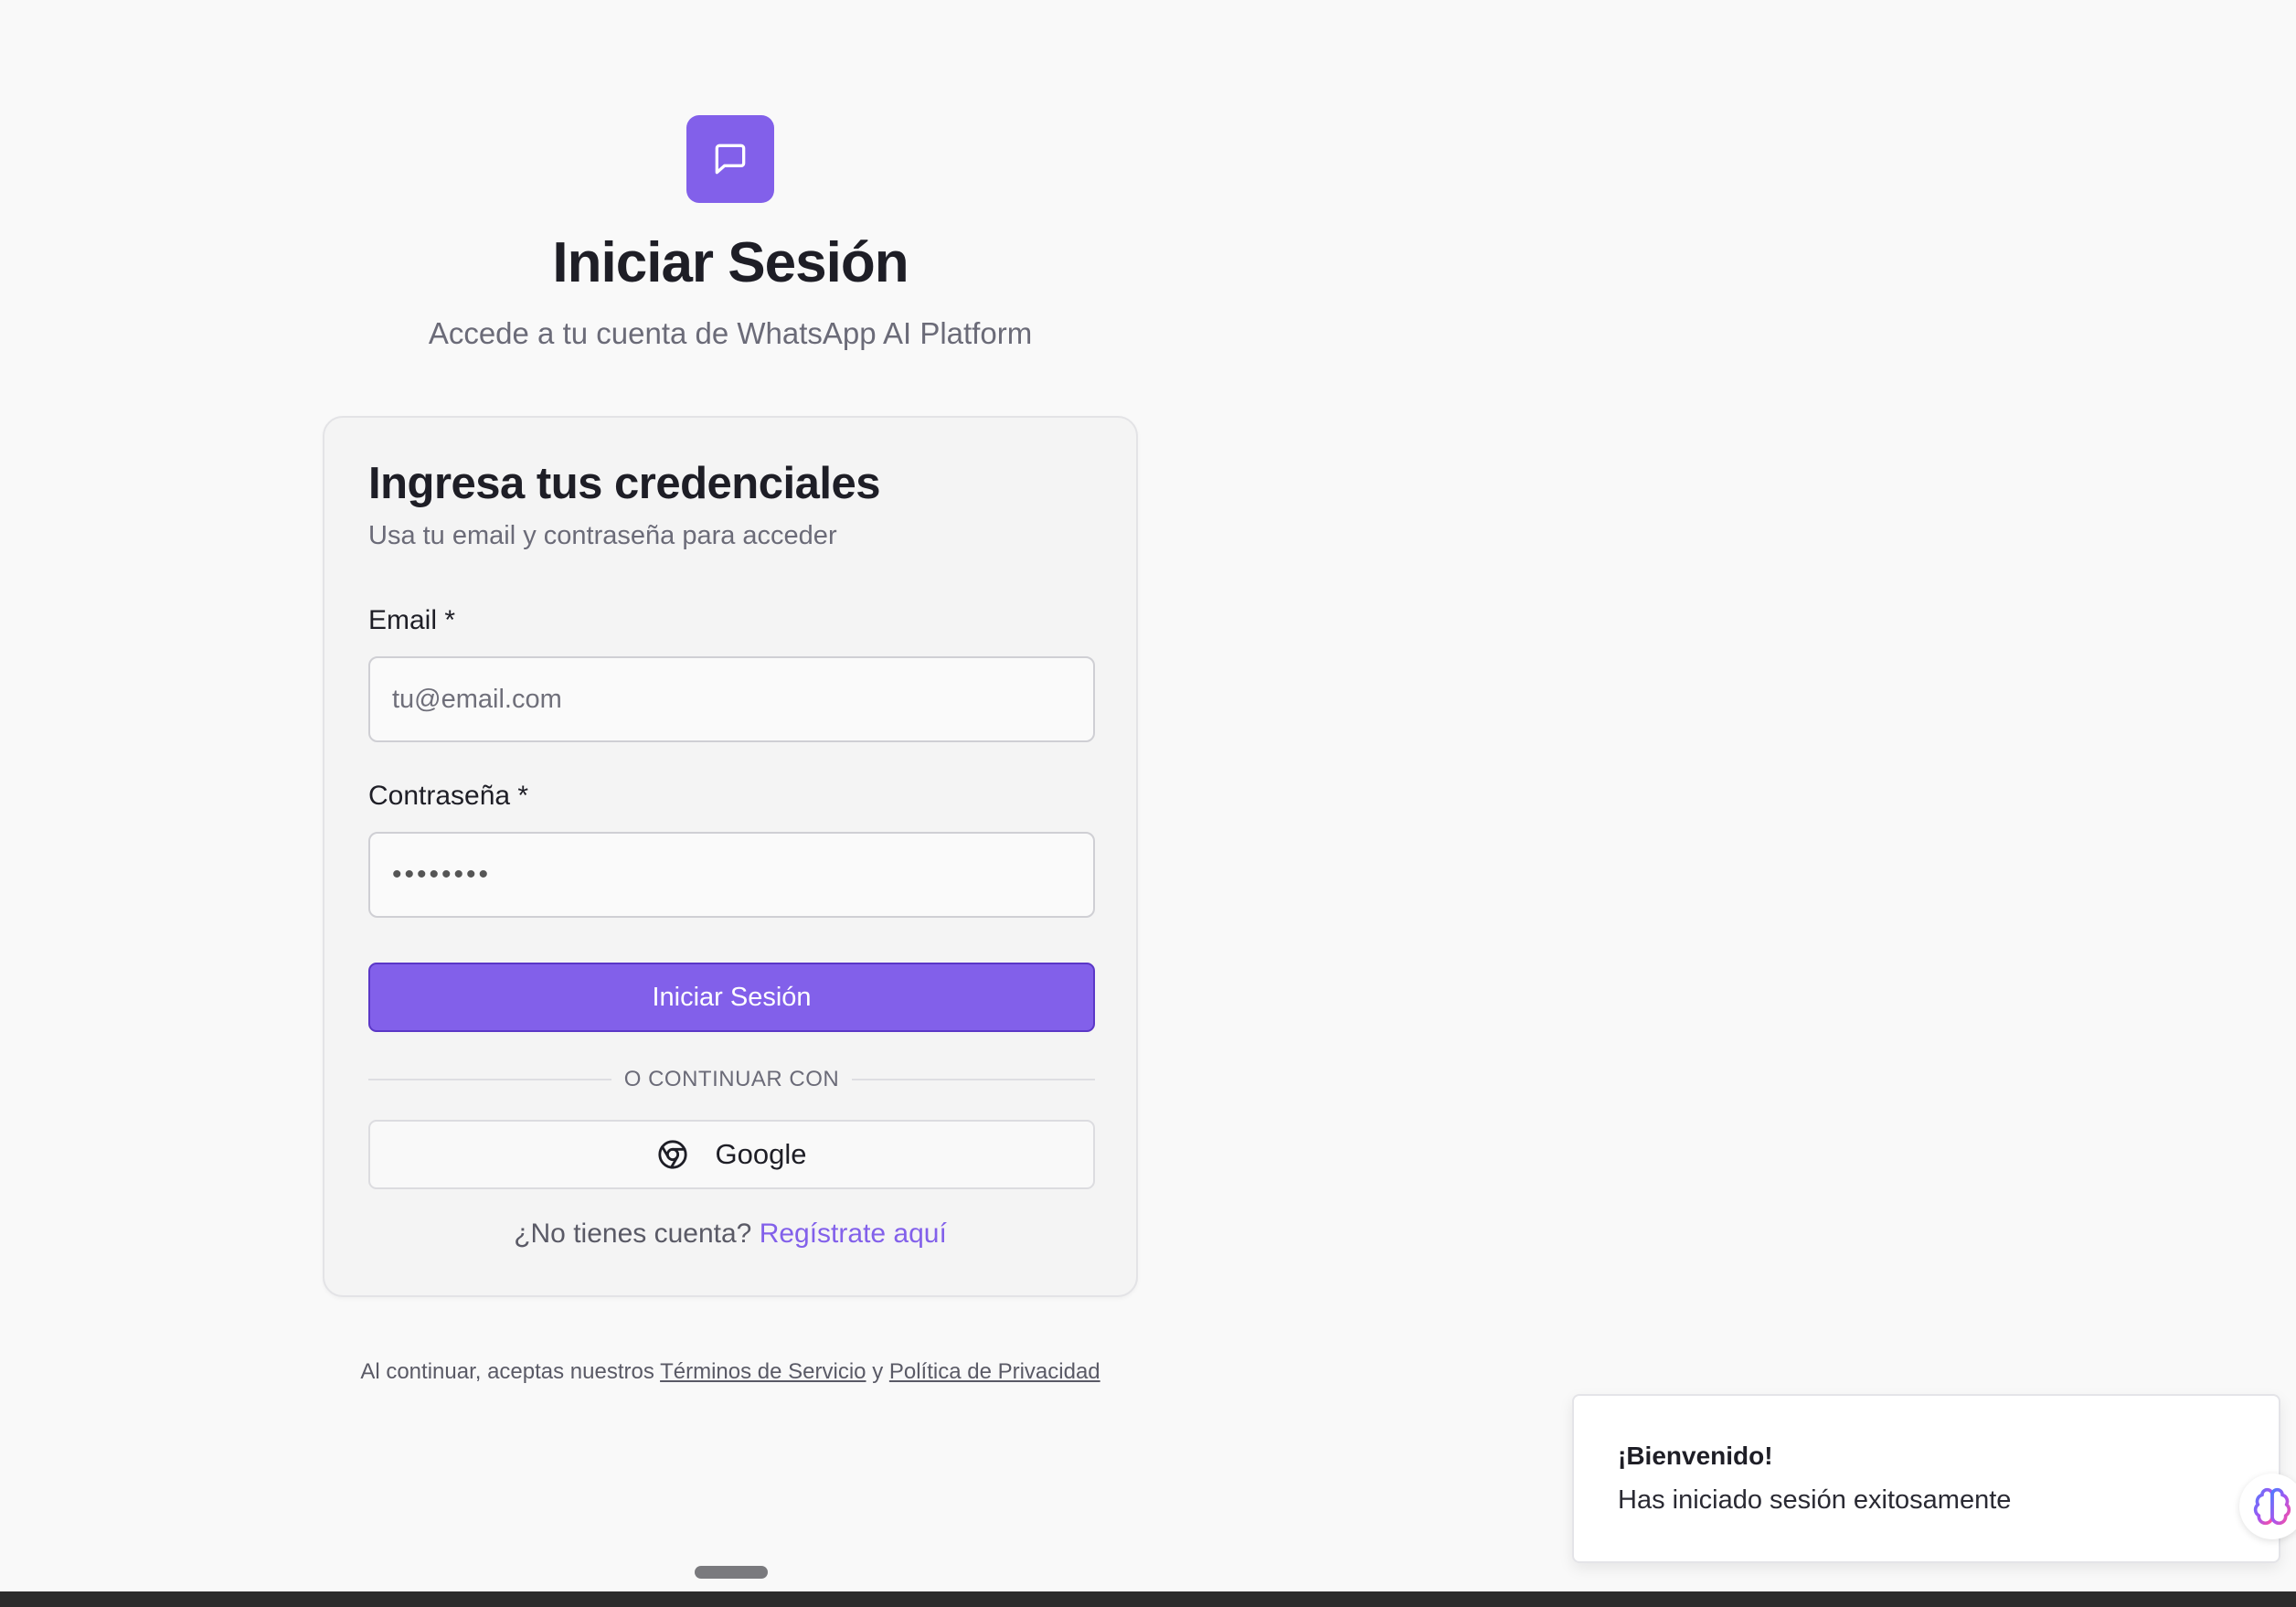 Image resolution: width=2296 pixels, height=1607 pixels. I want to click on terms-link: Términos de Servicio, so click(763, 1371).